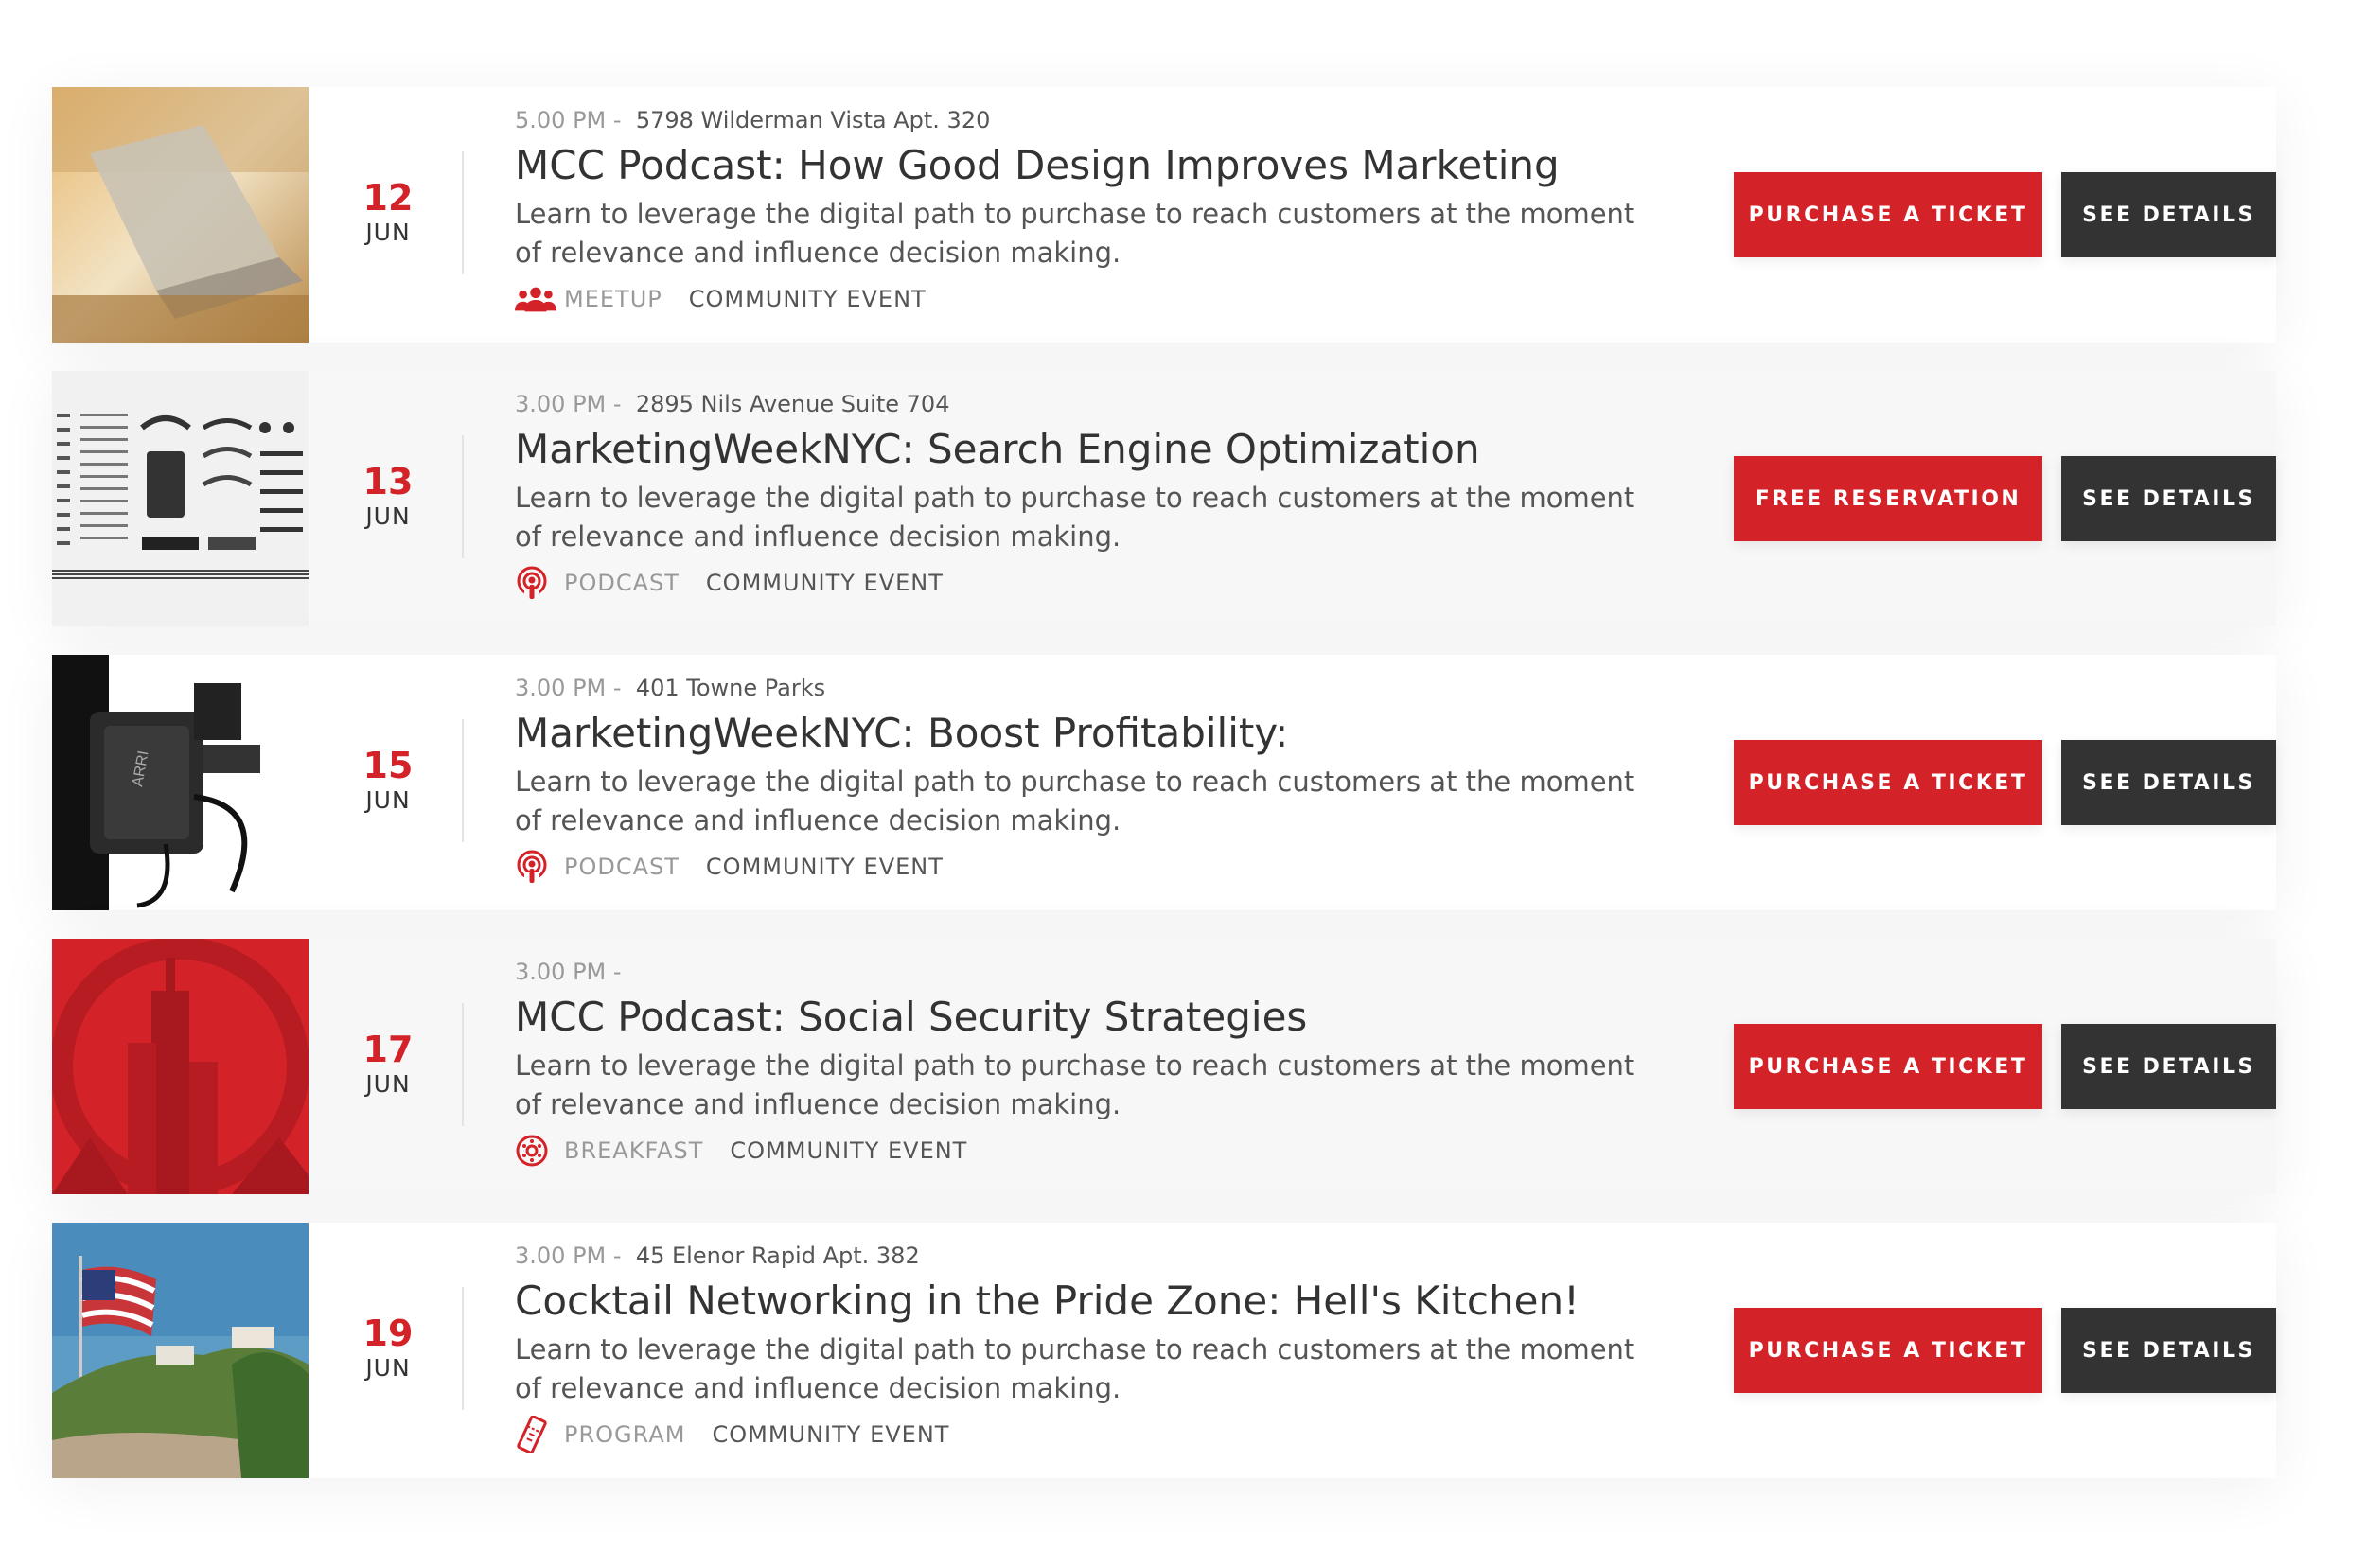 The height and width of the screenshot is (1568, 2366). I want to click on event-date: 15 JUN, so click(388, 780).